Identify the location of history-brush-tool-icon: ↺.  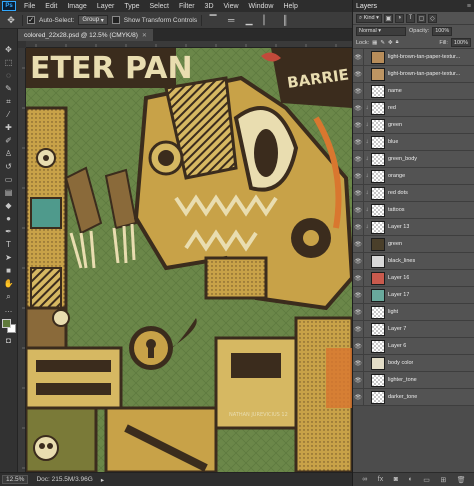
(9, 166).